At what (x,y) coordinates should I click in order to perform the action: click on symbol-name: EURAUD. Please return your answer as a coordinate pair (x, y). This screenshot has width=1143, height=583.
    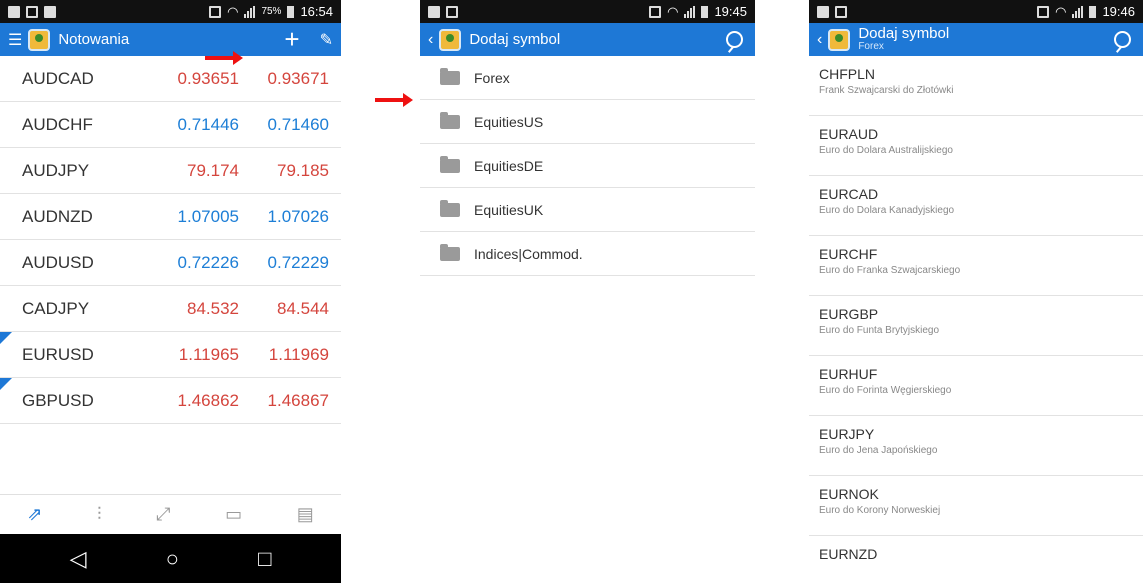
    Looking at the image, I should click on (849, 134).